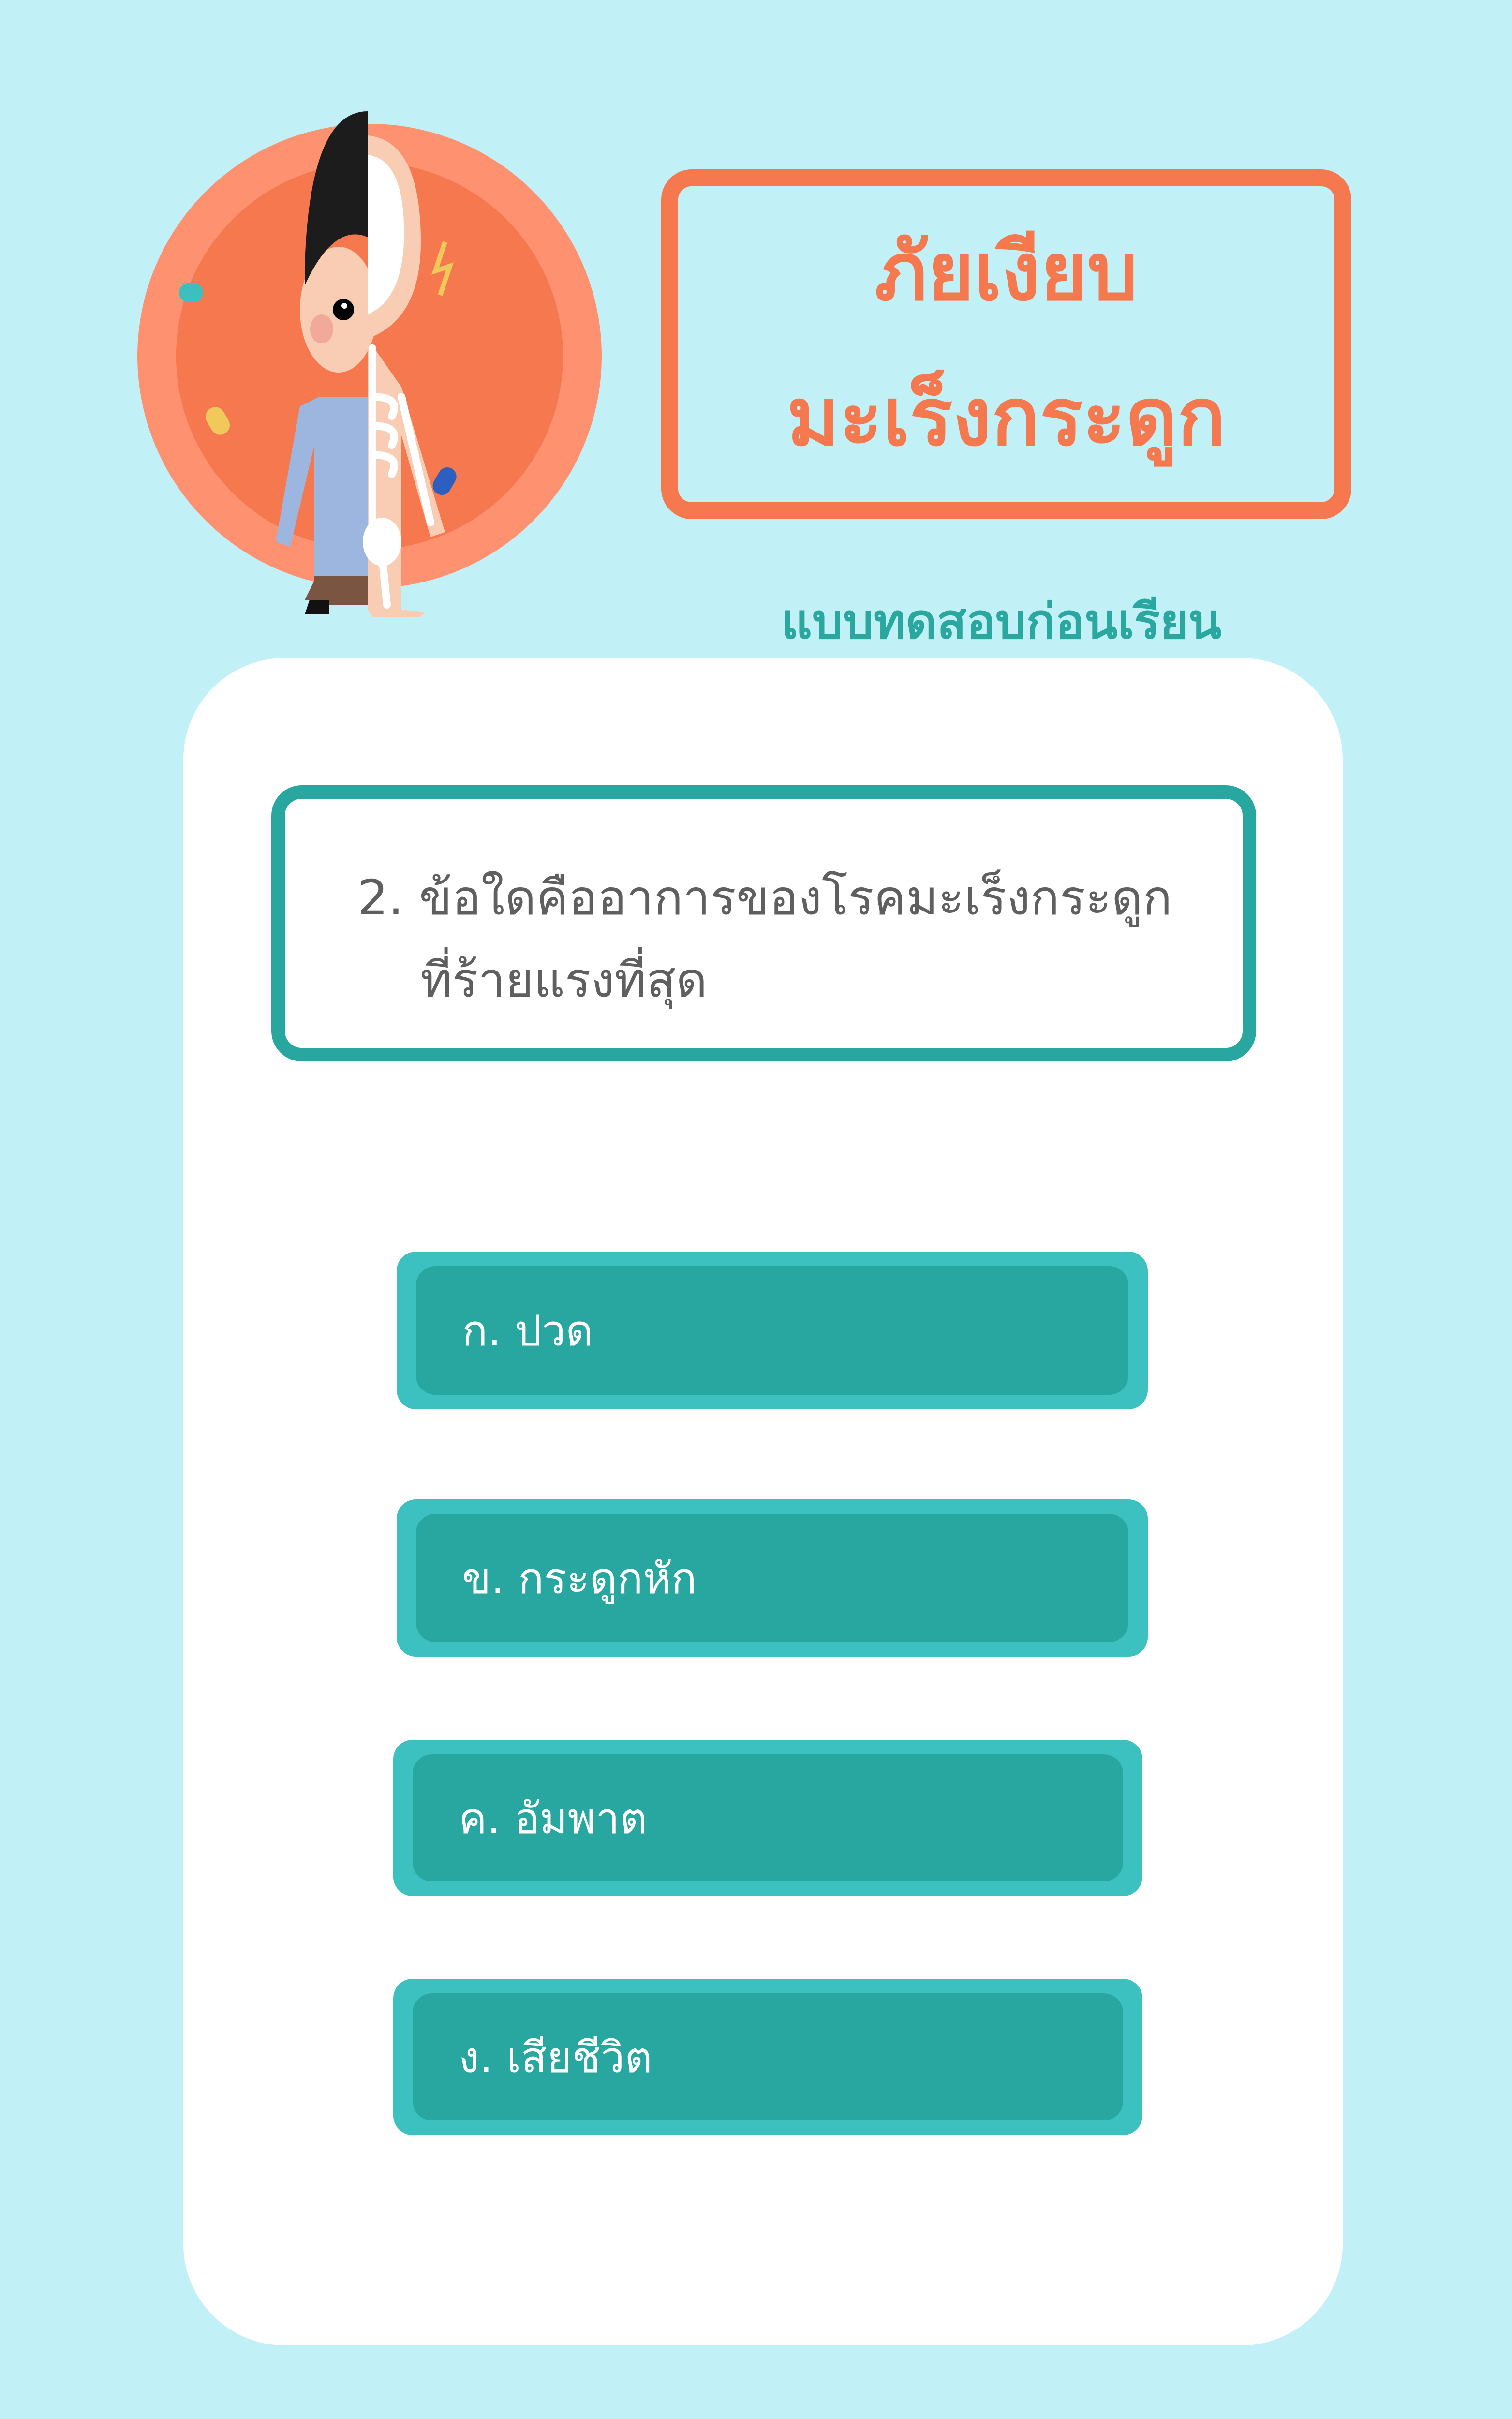 The width and height of the screenshot is (1512, 2419). I want to click on option-a-button: ก. ปวด, so click(773, 1331).